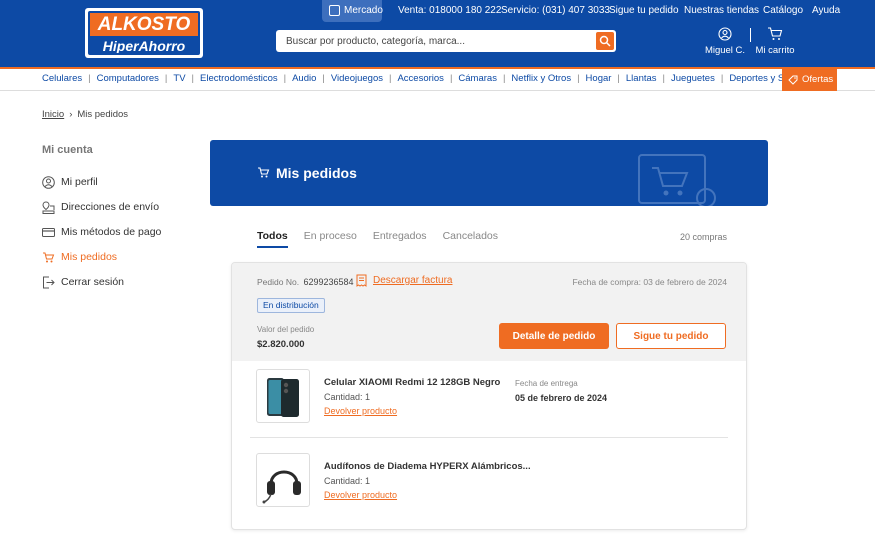 This screenshot has width=875, height=547. Describe the element at coordinates (144, 24) in the screenshot. I see `logo-top-text: ALKOSTO` at that location.